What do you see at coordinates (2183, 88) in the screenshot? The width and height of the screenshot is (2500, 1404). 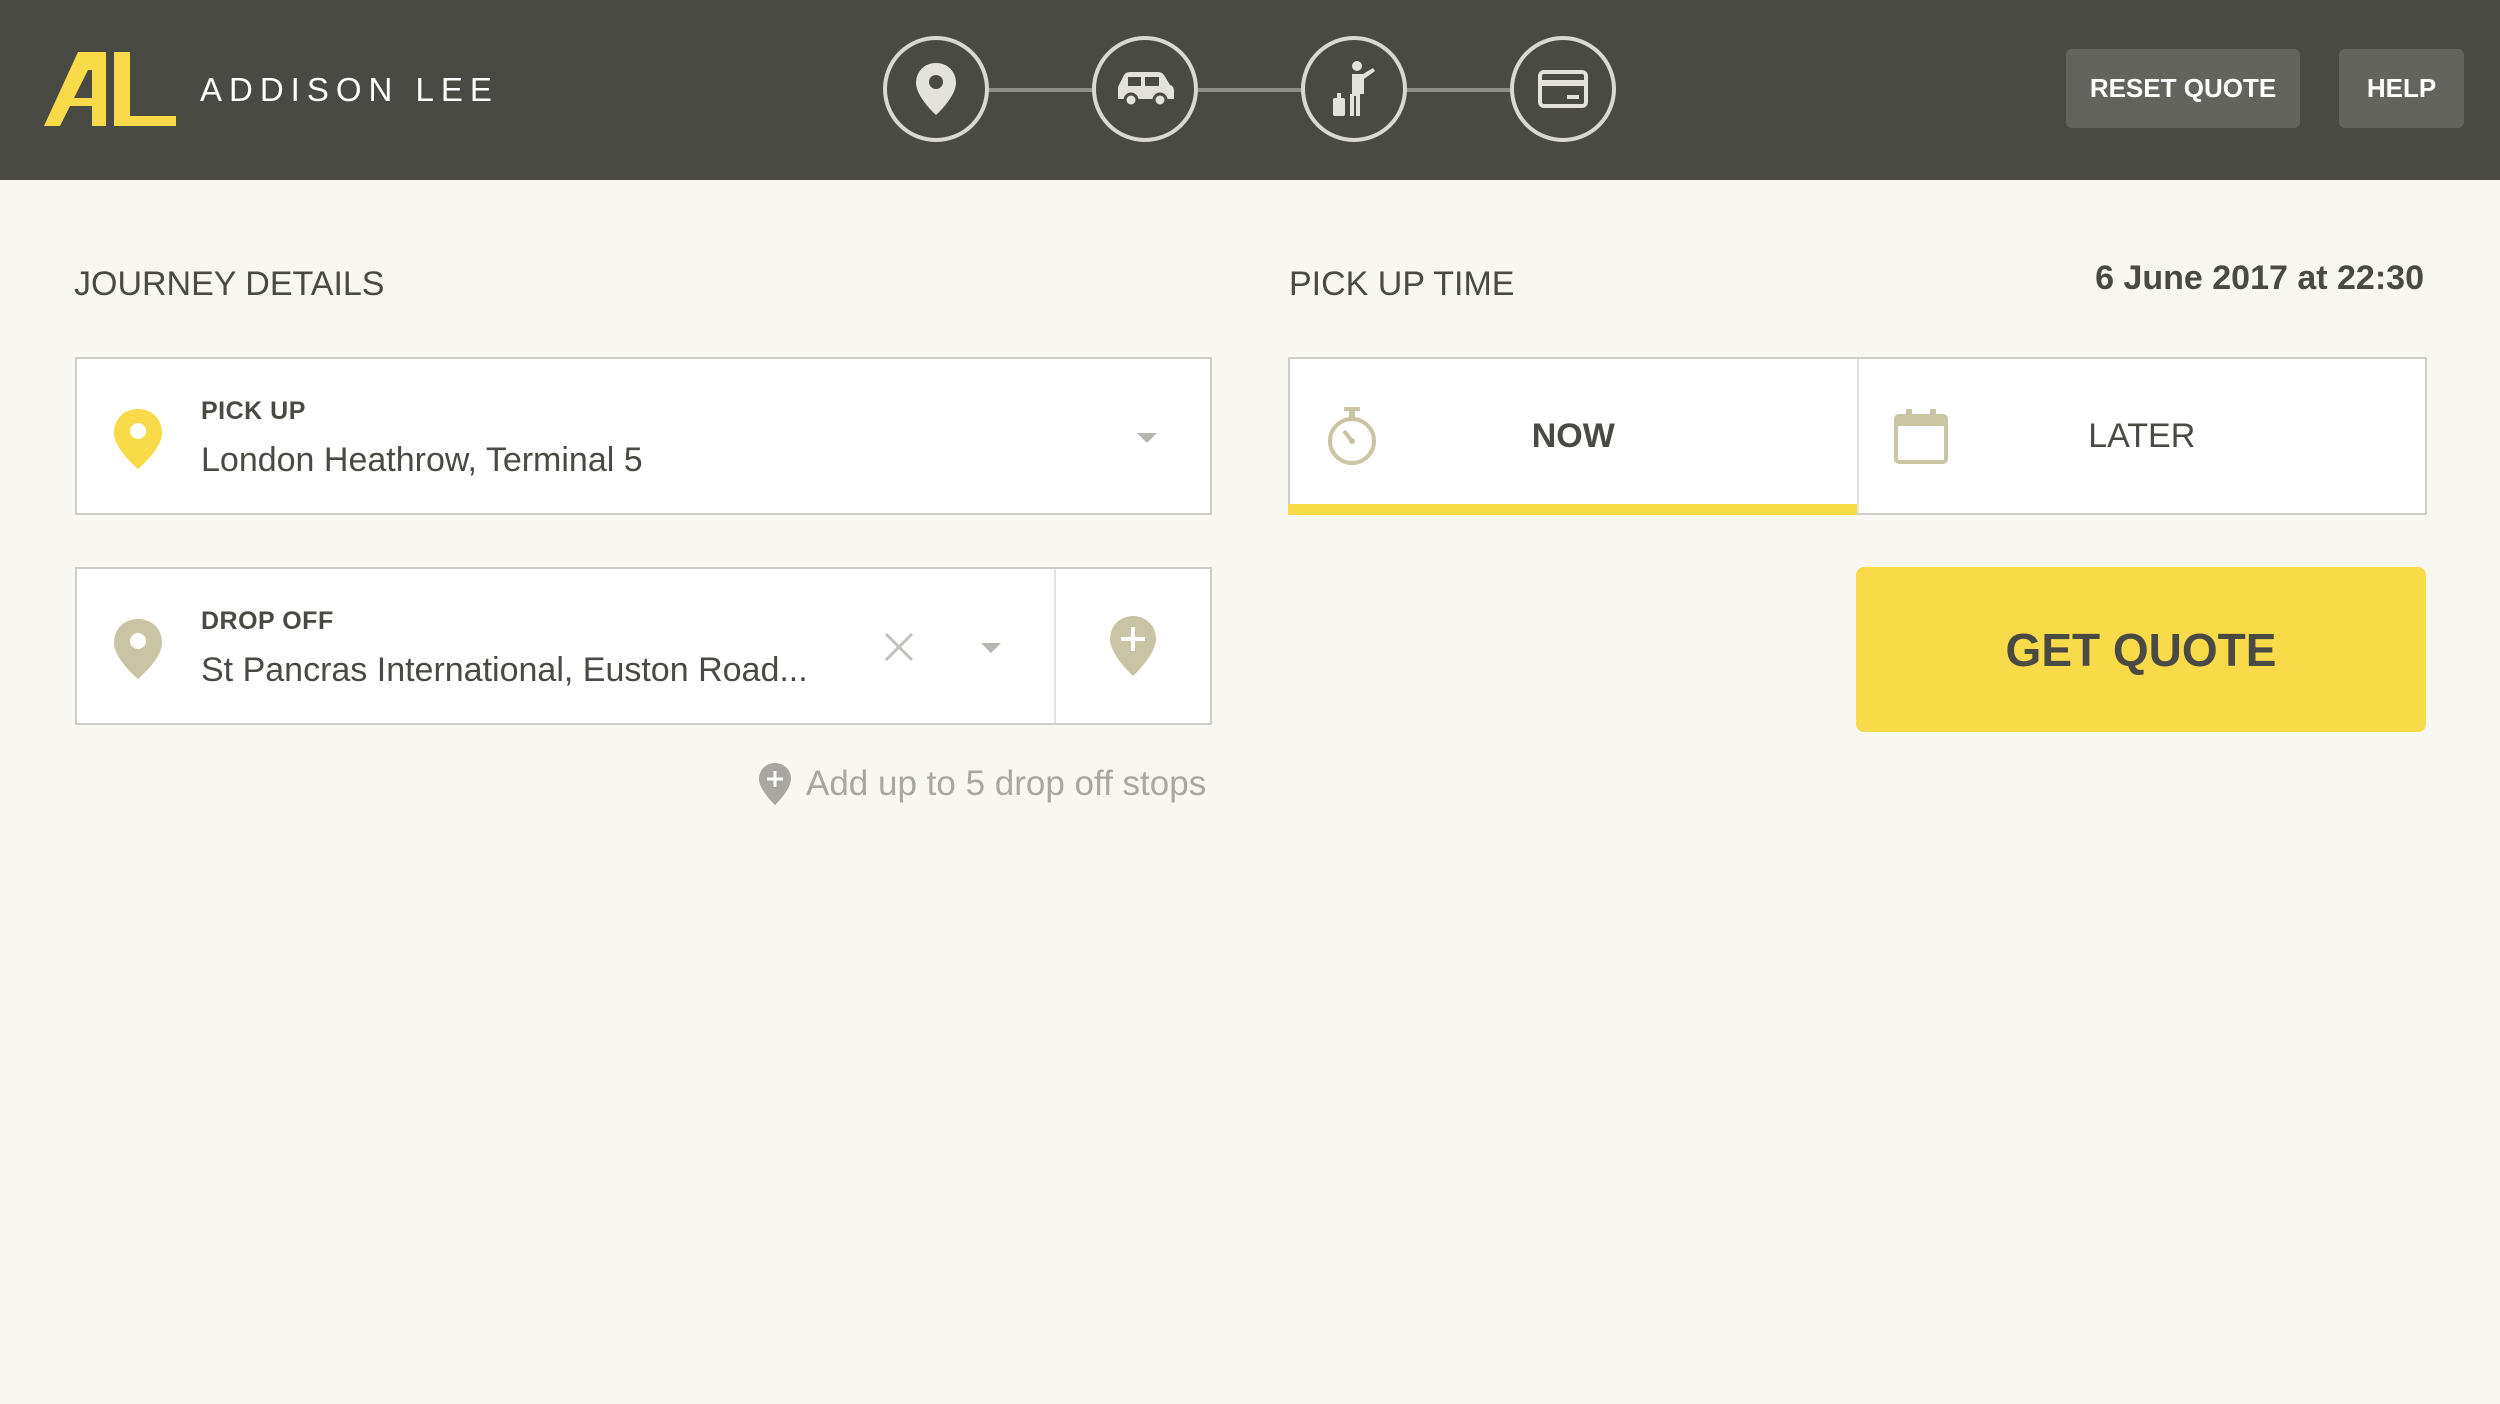 I see `reset-quote-button: RESET QUOTE` at bounding box center [2183, 88].